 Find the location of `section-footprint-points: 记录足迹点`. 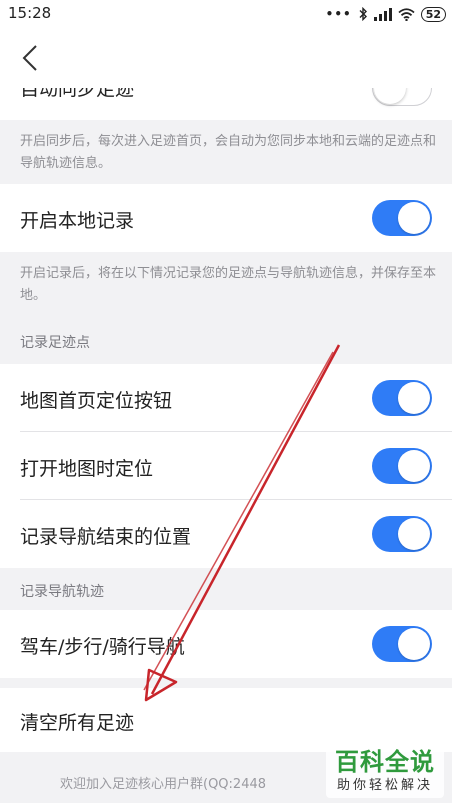

section-footprint-points: 记录足迹点 is located at coordinates (226, 340).